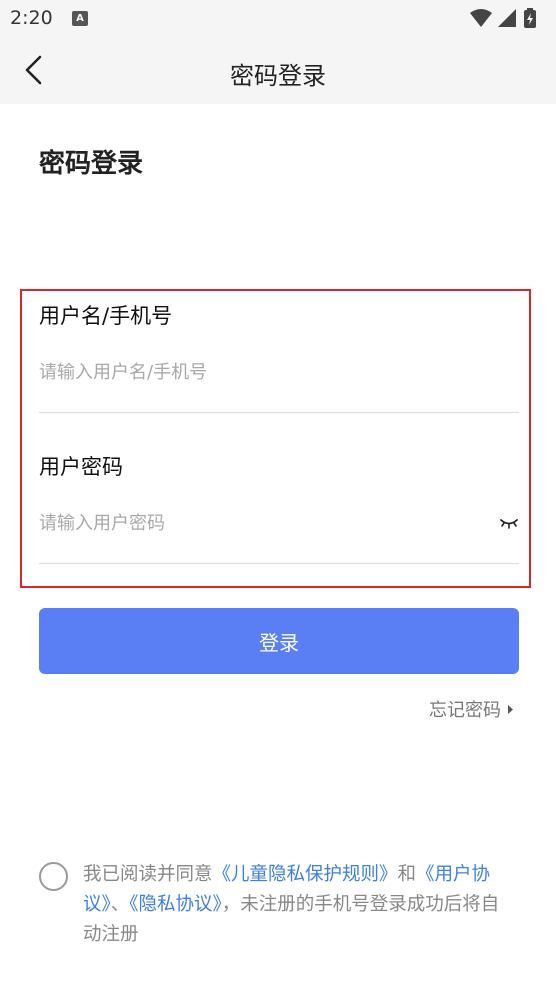 The height and width of the screenshot is (988, 556). Describe the element at coordinates (278, 19) in the screenshot. I see `status-bar: 2:20 A` at that location.